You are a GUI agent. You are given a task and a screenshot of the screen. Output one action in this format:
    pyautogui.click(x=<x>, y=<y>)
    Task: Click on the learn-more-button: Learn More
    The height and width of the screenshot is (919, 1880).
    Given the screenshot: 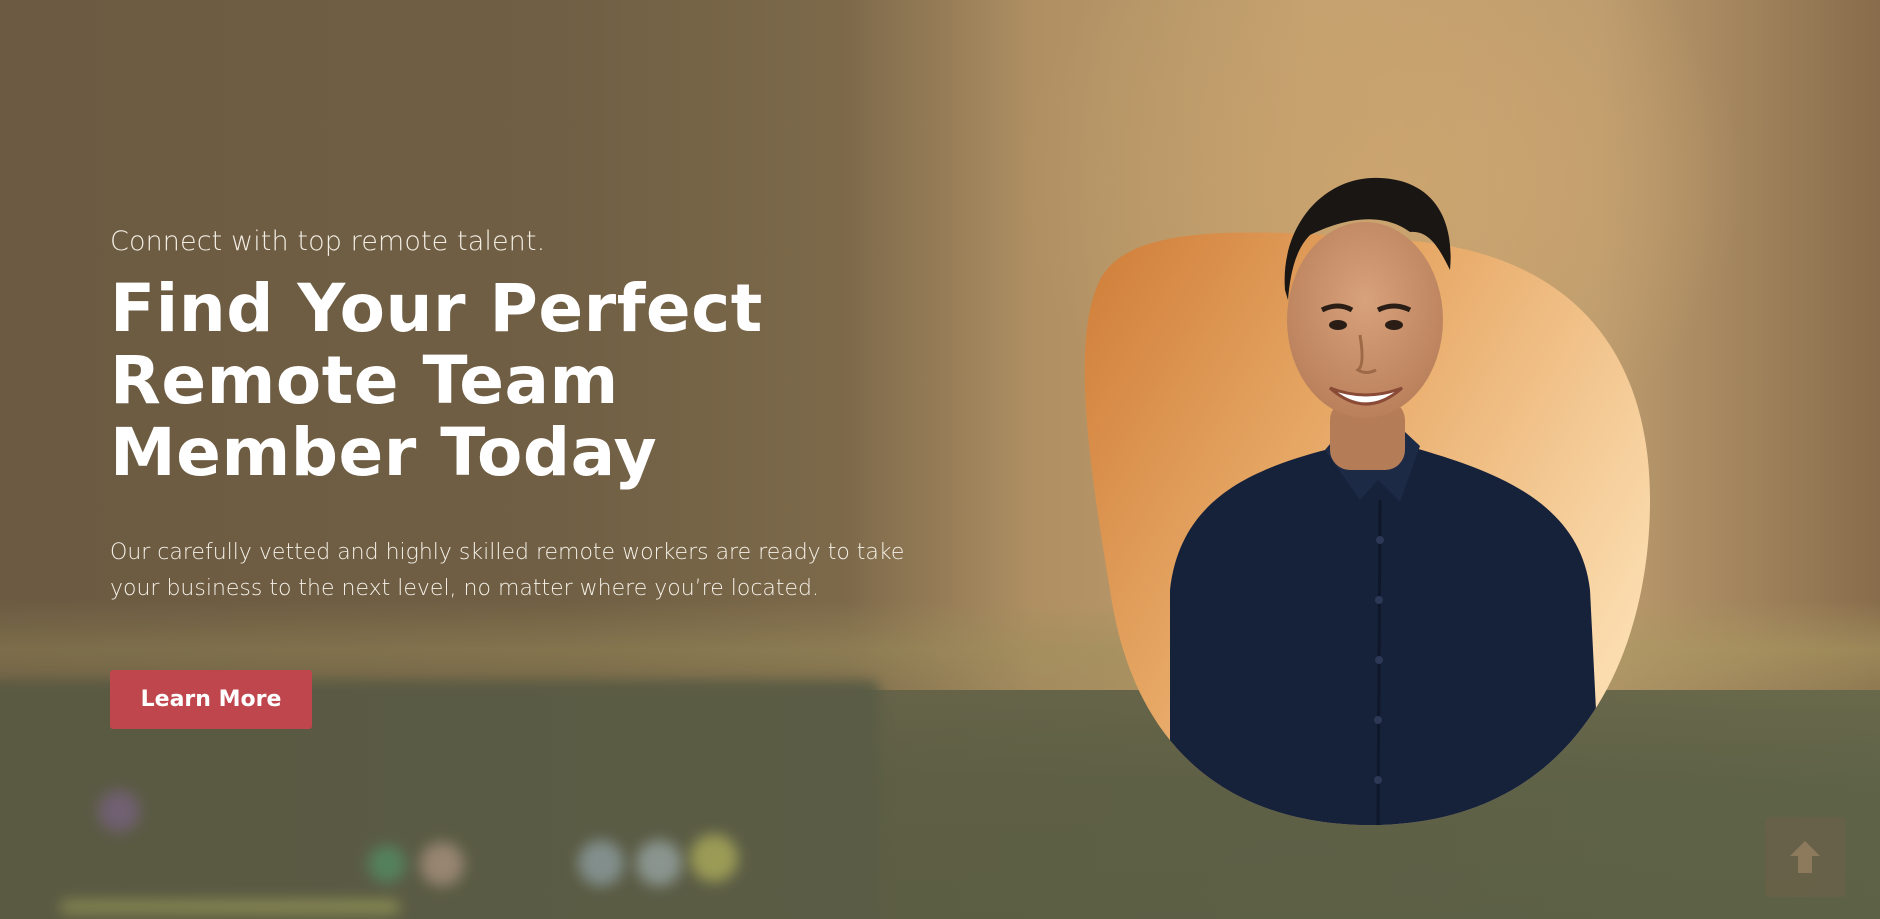 What is the action you would take?
    pyautogui.click(x=211, y=699)
    